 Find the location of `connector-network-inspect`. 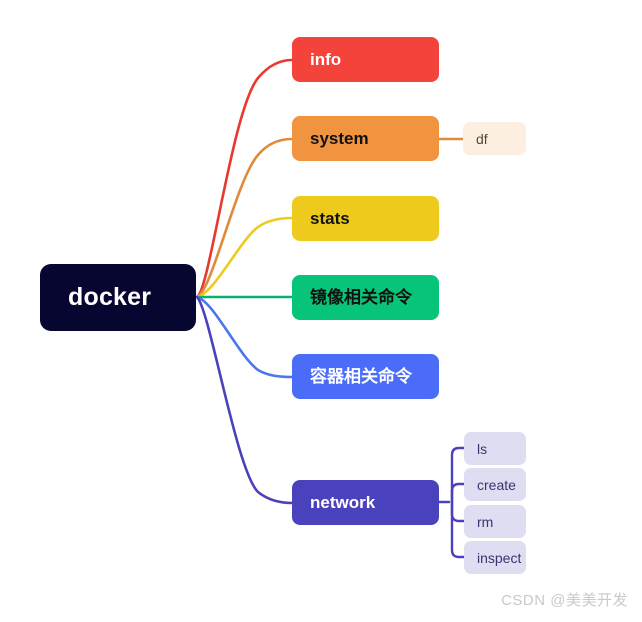

connector-network-inspect is located at coordinates (458, 529).